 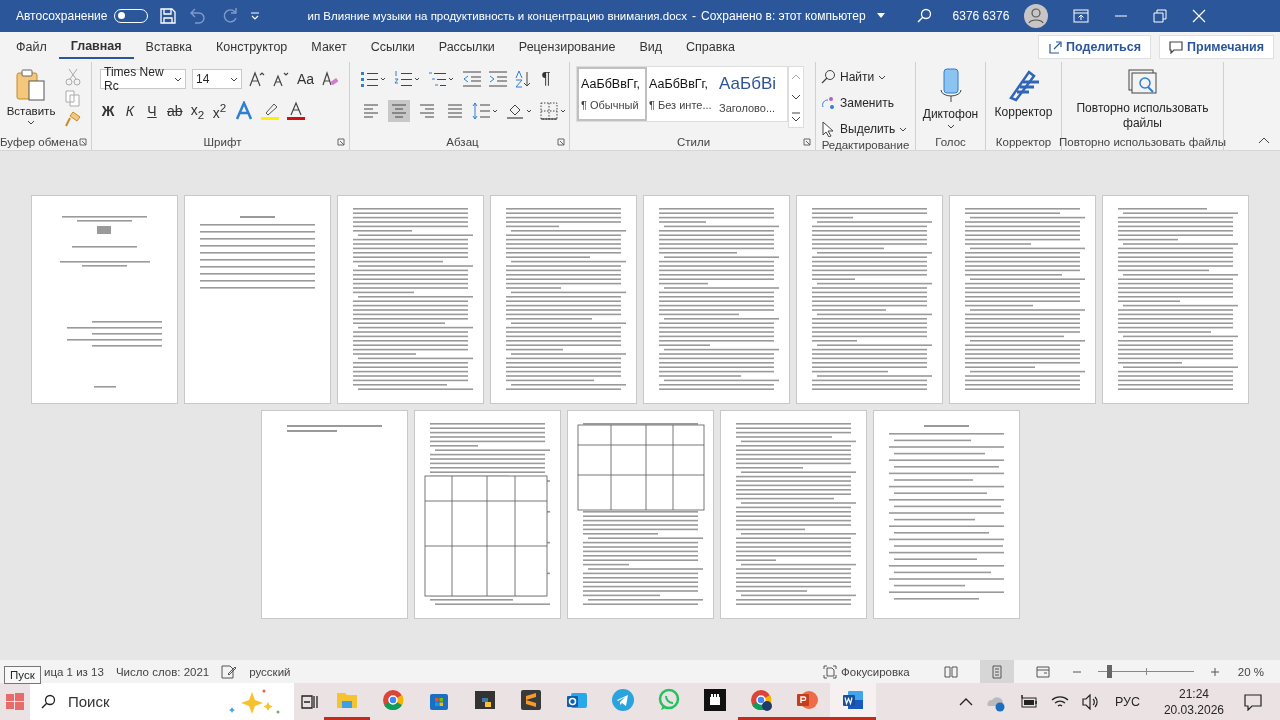 I want to click on ribbon-tab: Справка, so click(x=711, y=47).